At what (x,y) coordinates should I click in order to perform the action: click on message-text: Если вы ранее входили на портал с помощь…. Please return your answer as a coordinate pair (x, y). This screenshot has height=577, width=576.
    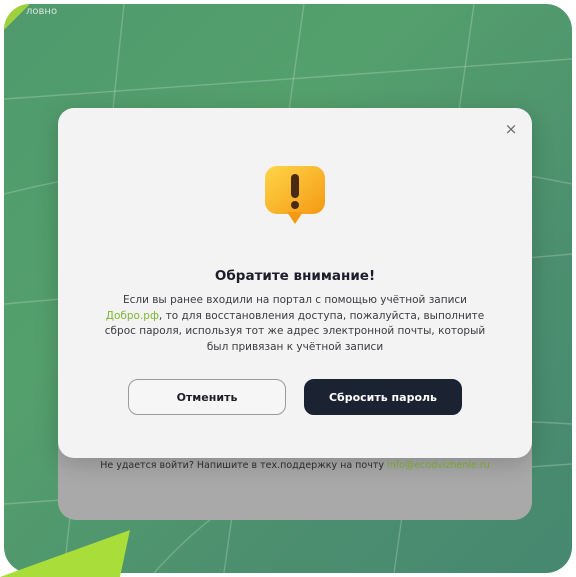
    Looking at the image, I should click on (295, 300).